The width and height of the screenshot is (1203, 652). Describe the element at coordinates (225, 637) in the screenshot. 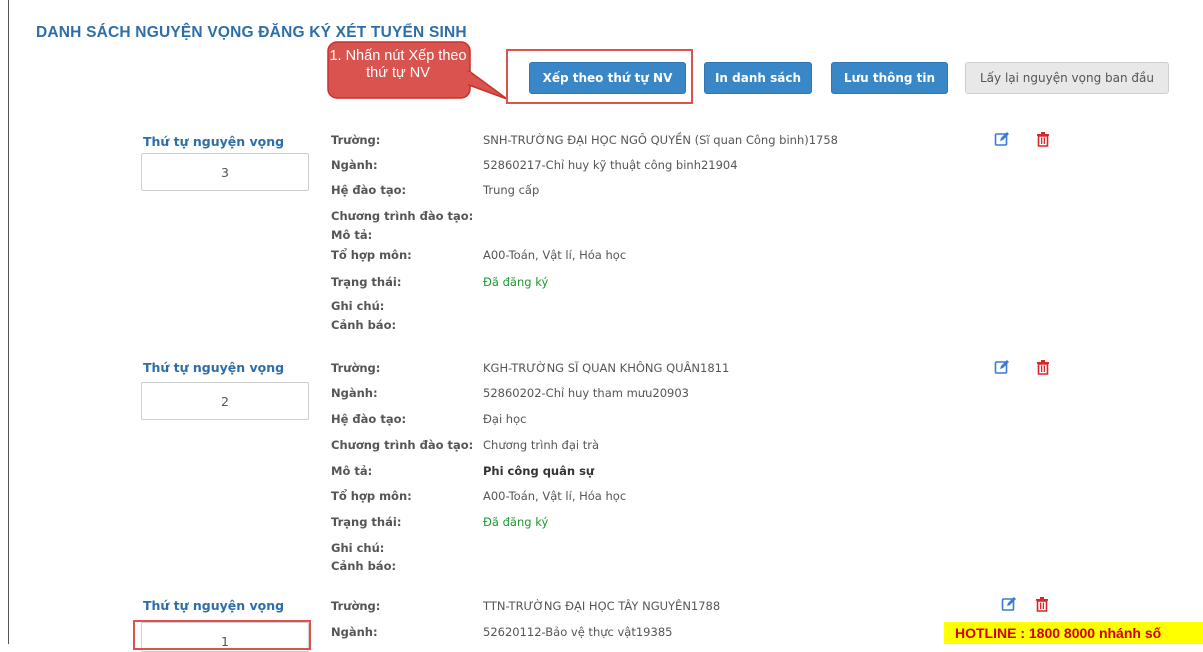

I see `rank-input: 1` at that location.